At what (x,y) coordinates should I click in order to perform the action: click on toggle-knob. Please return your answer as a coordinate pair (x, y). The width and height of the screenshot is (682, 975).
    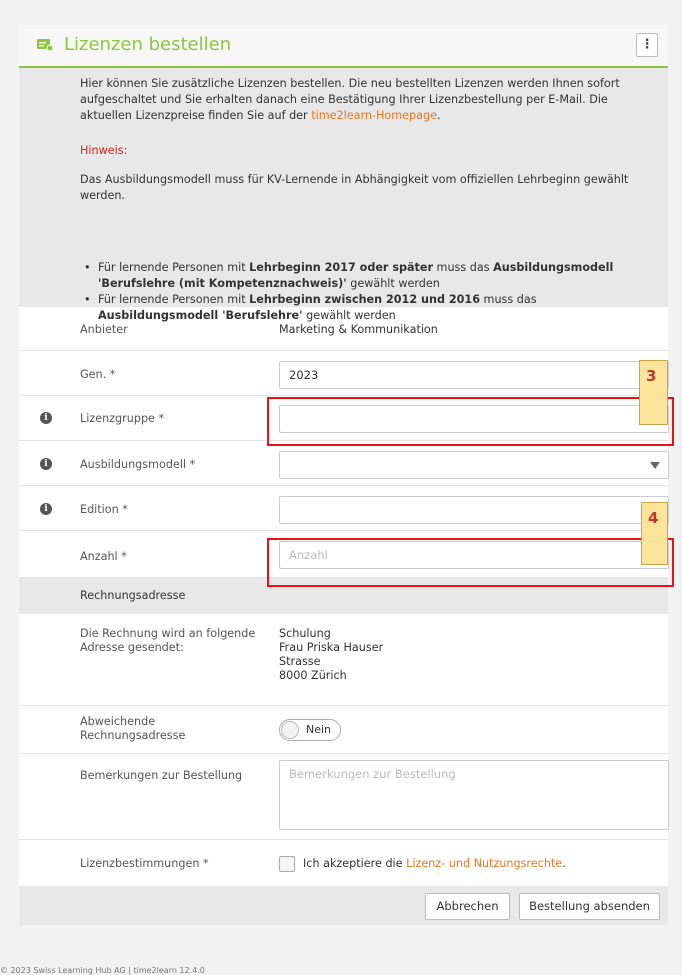
    Looking at the image, I should click on (290, 730).